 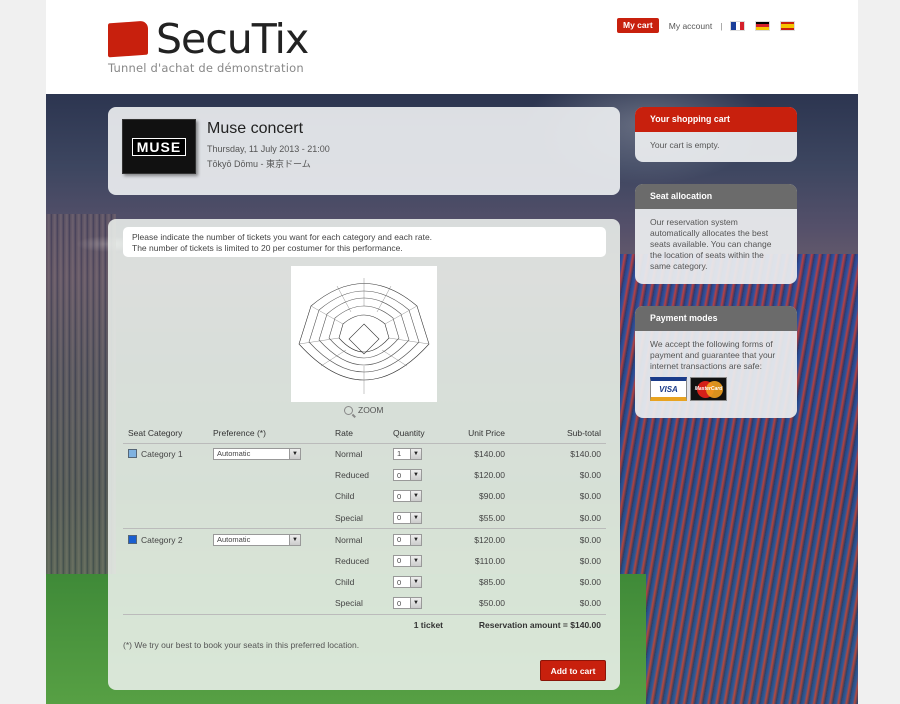 I want to click on payment-modes-title: Payment modes, so click(x=716, y=318).